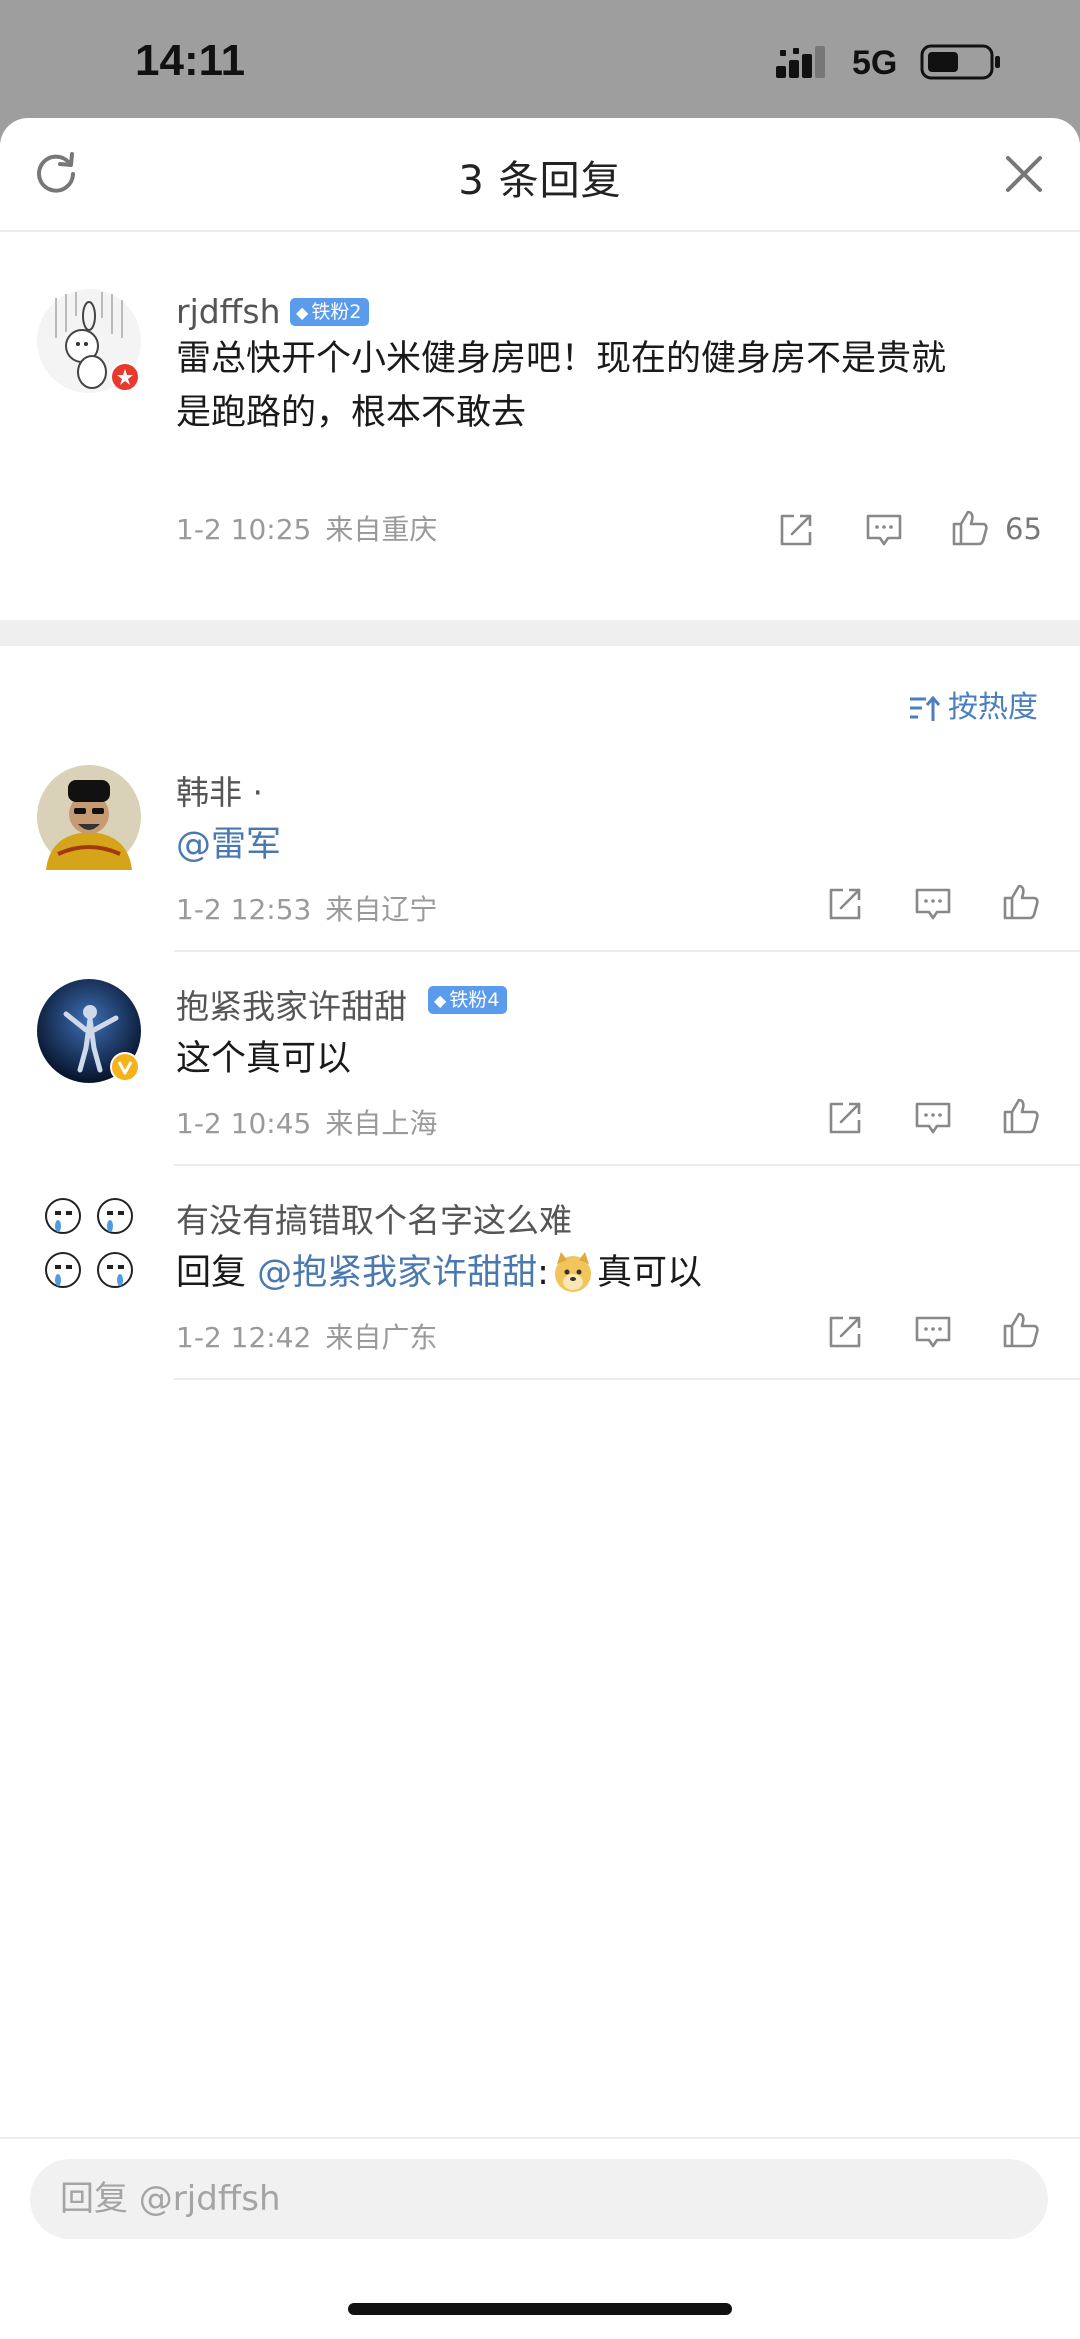 This screenshot has width=1080, height=2339. Describe the element at coordinates (125, 377) in the screenshot. I see `verified-red-badge-icon` at that location.